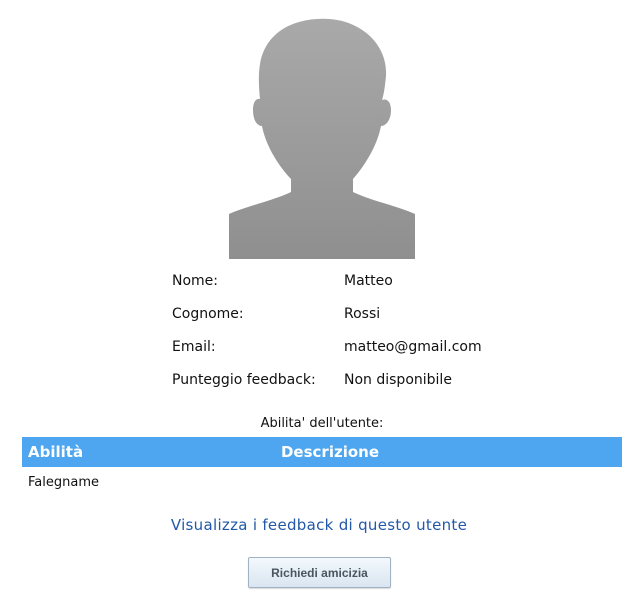 This screenshot has height=599, width=638. What do you see at coordinates (85, 452) in the screenshot?
I see `skills-column-skill: Abilità` at bounding box center [85, 452].